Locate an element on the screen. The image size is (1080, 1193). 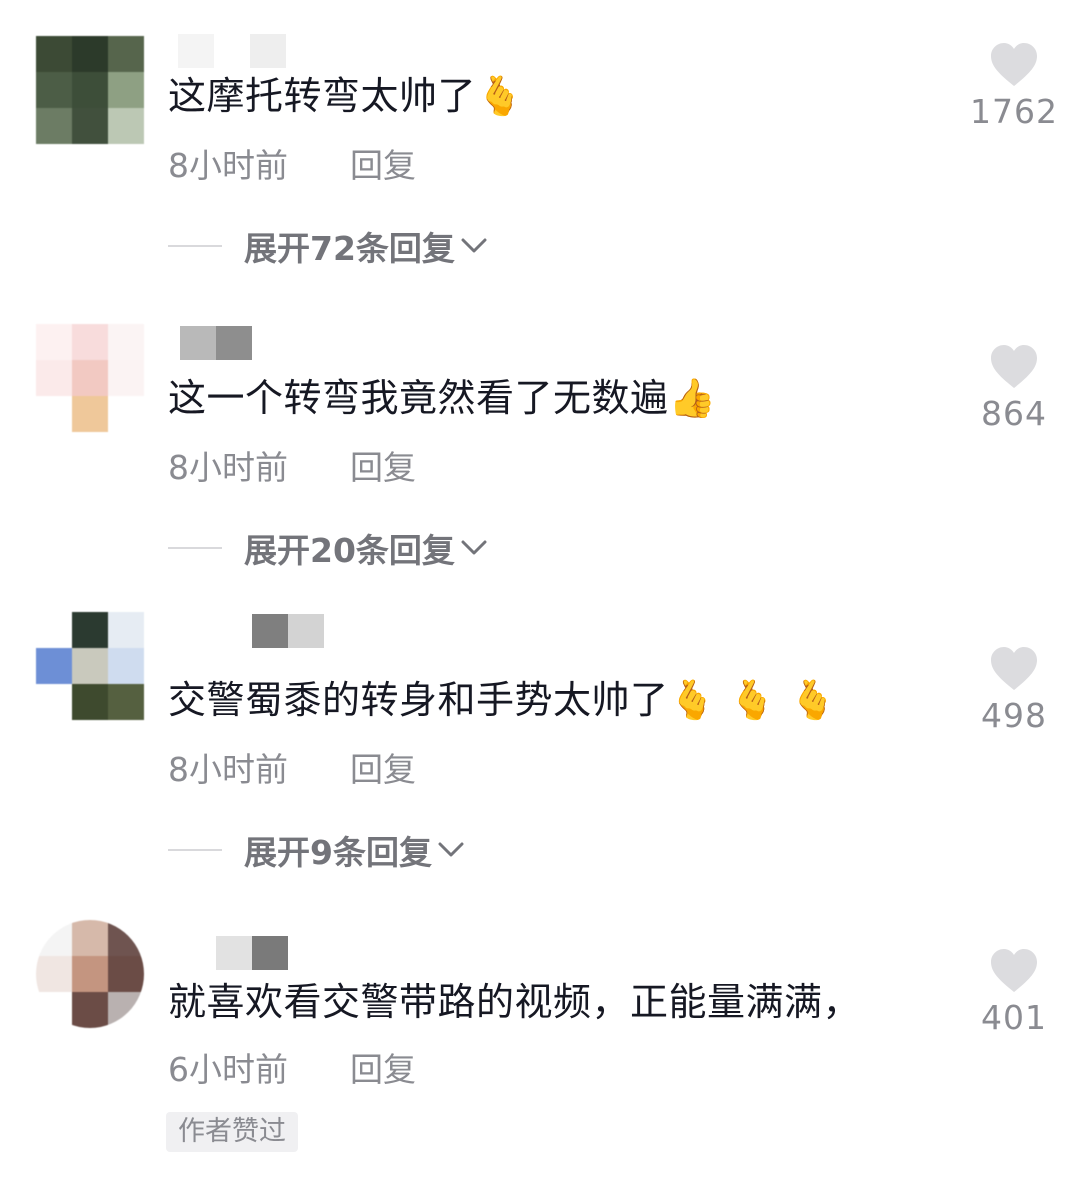
expand-replies-button: 展开72条回复 is located at coordinates (327, 247).